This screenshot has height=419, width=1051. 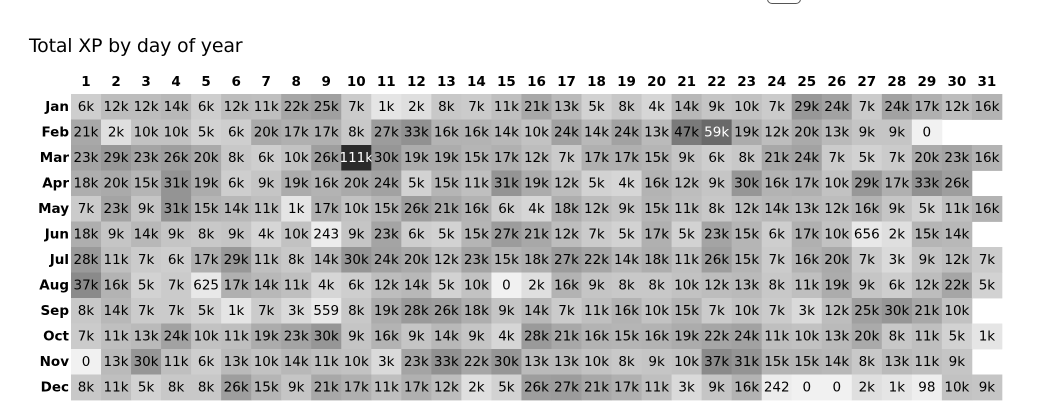 I want to click on cell-value-mar-26: 7k, so click(x=837, y=158).